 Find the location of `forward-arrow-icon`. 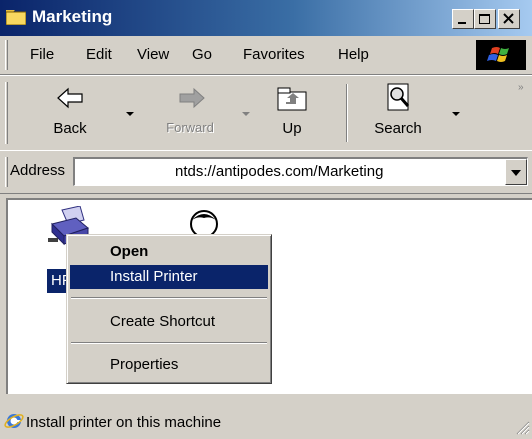

forward-arrow-icon is located at coordinates (192, 98).